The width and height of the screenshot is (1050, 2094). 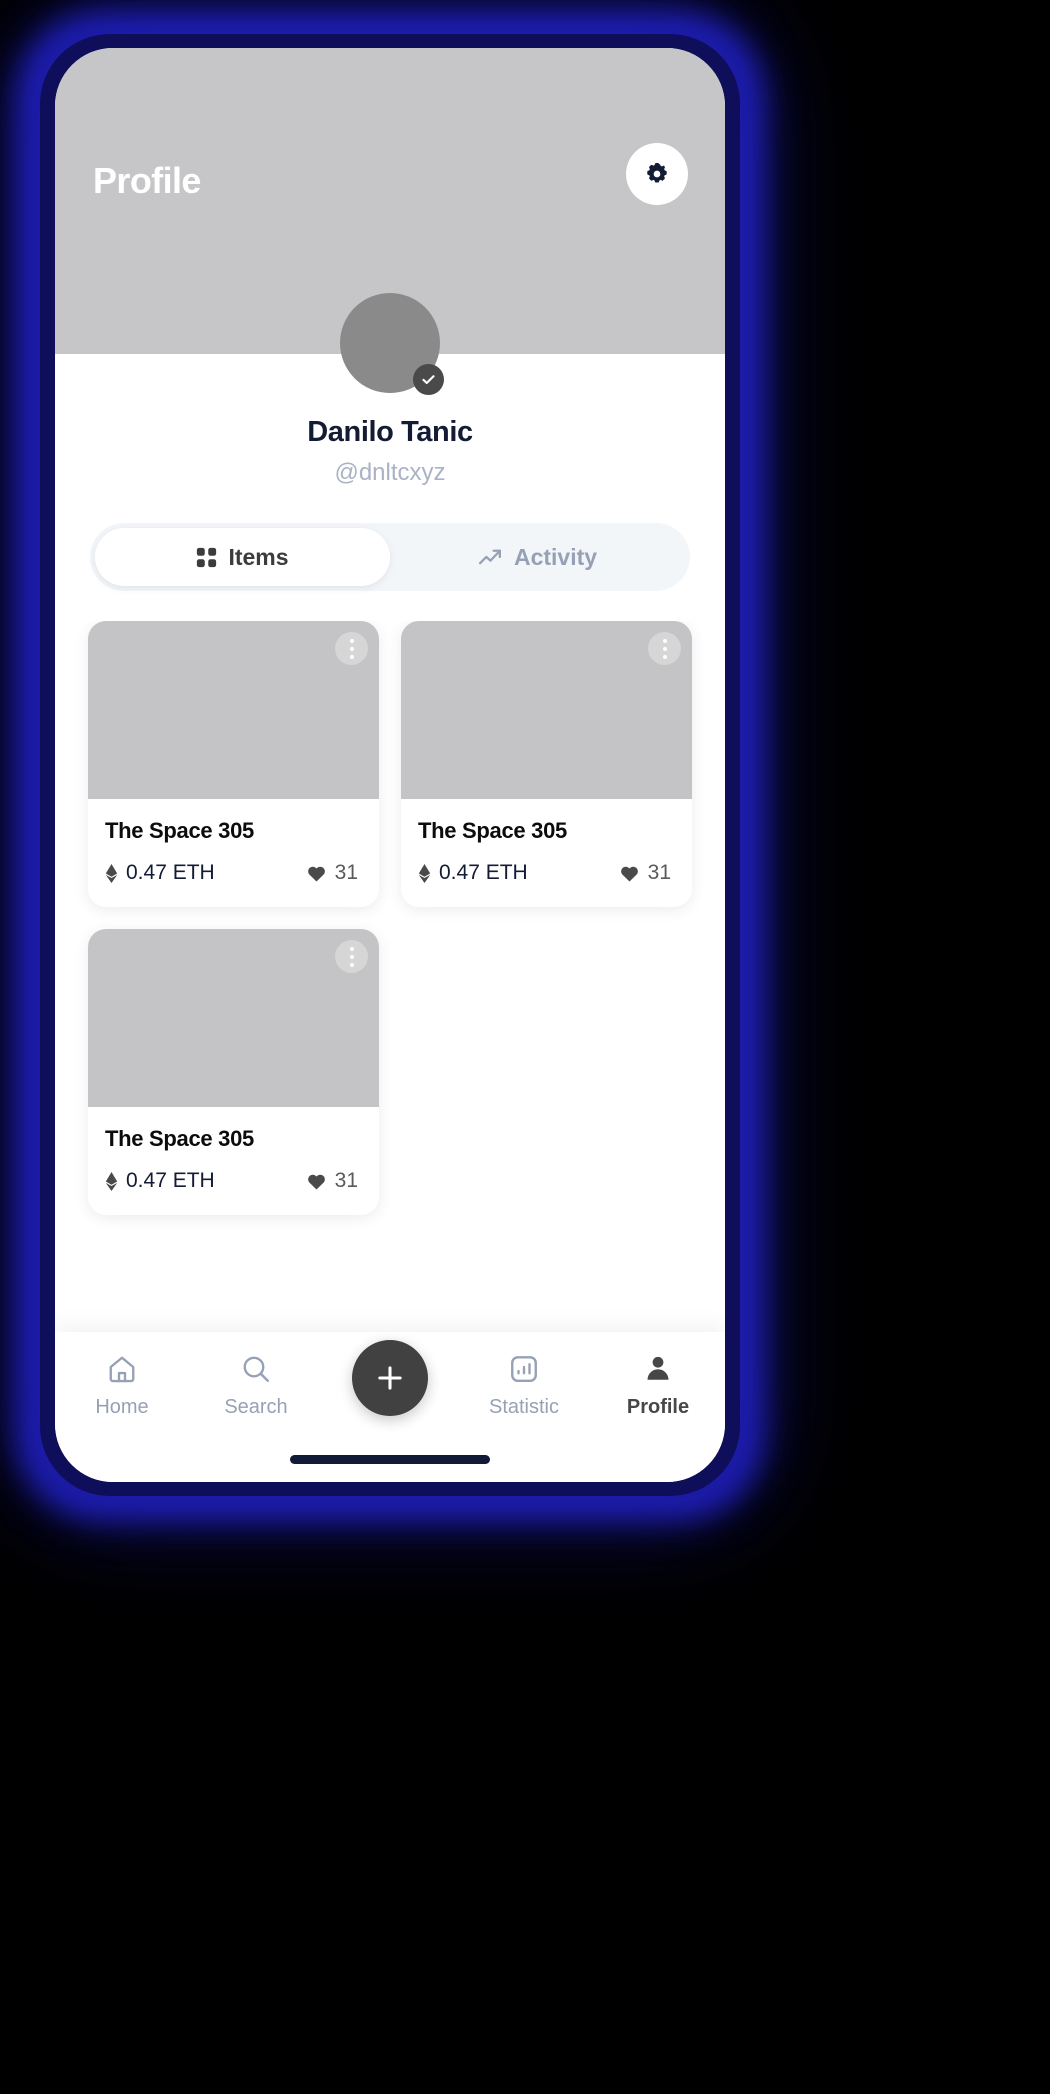 What do you see at coordinates (256, 1407) in the screenshot?
I see `nav-label-search: Search` at bounding box center [256, 1407].